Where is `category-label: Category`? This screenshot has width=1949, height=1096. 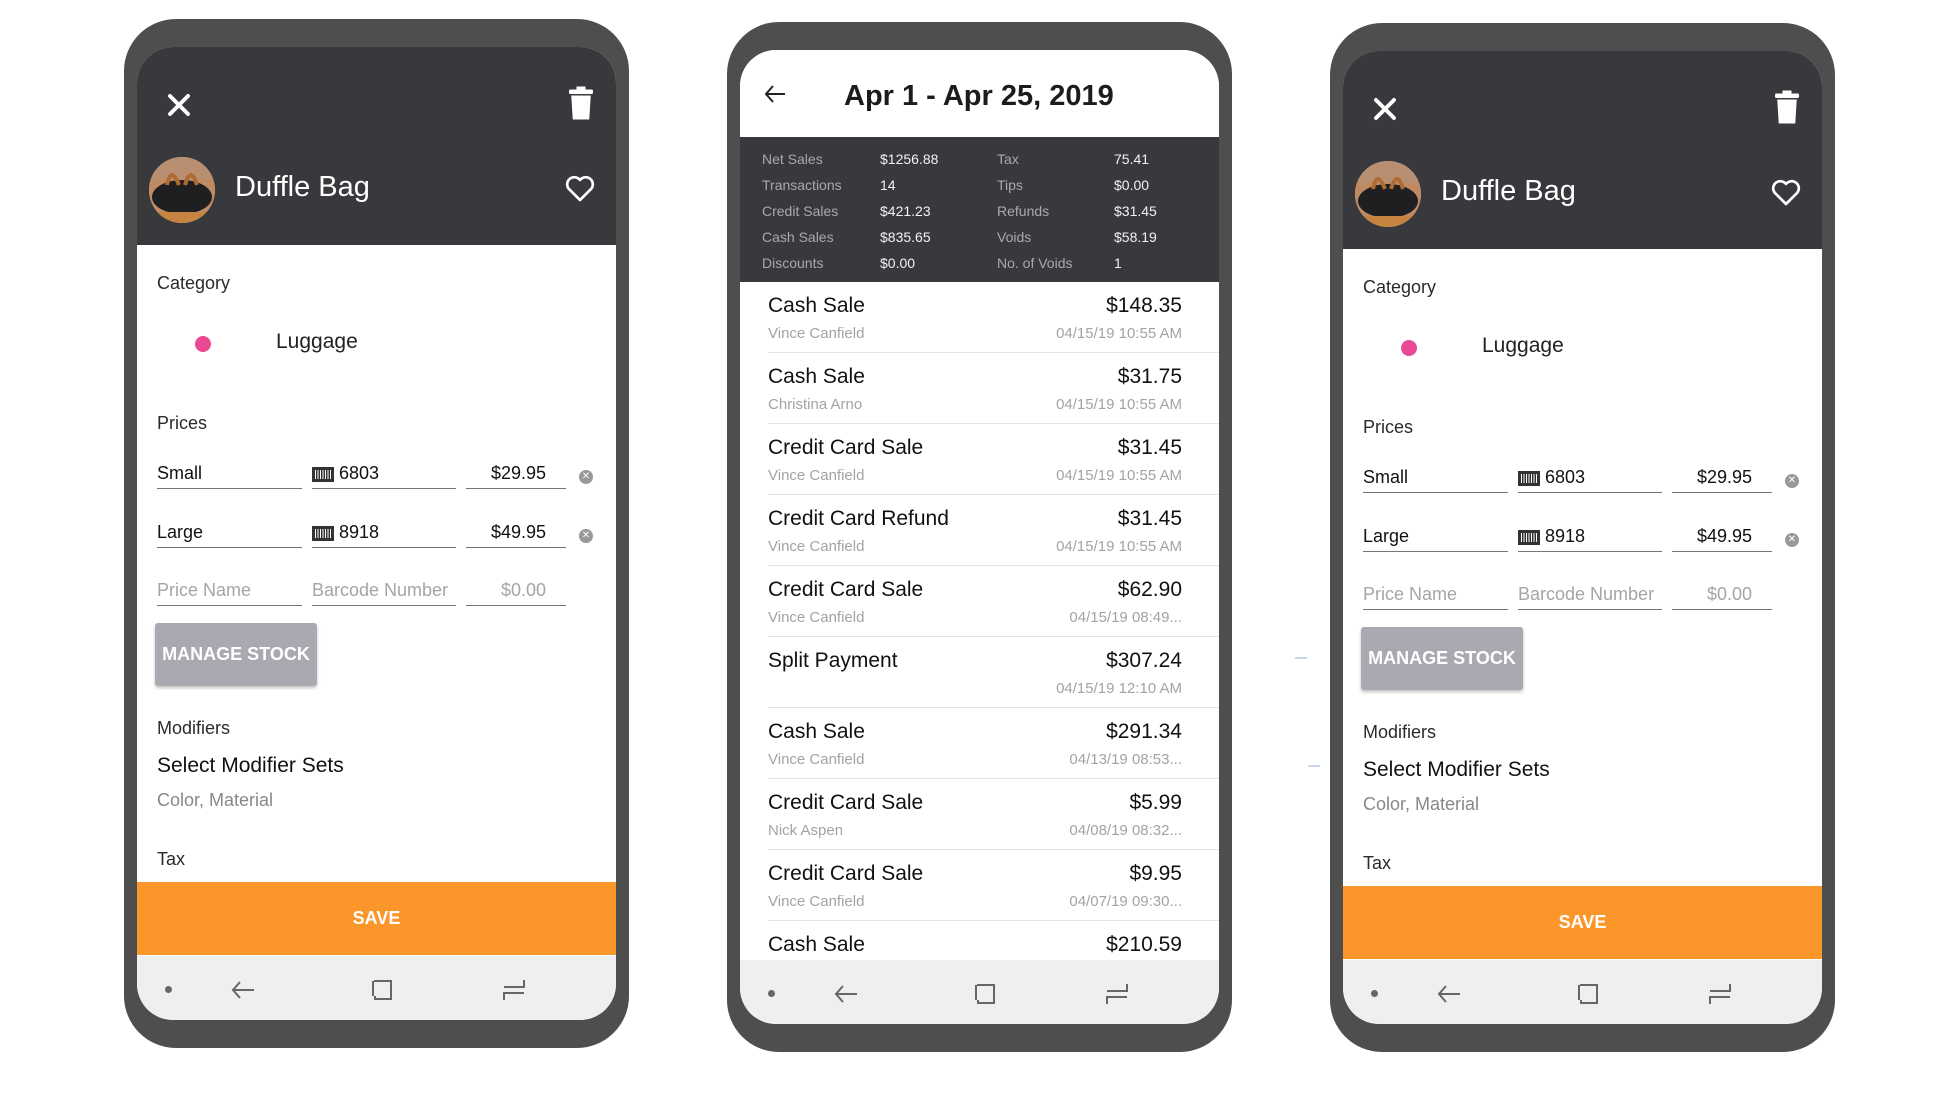
category-label: Category is located at coordinates (1400, 287).